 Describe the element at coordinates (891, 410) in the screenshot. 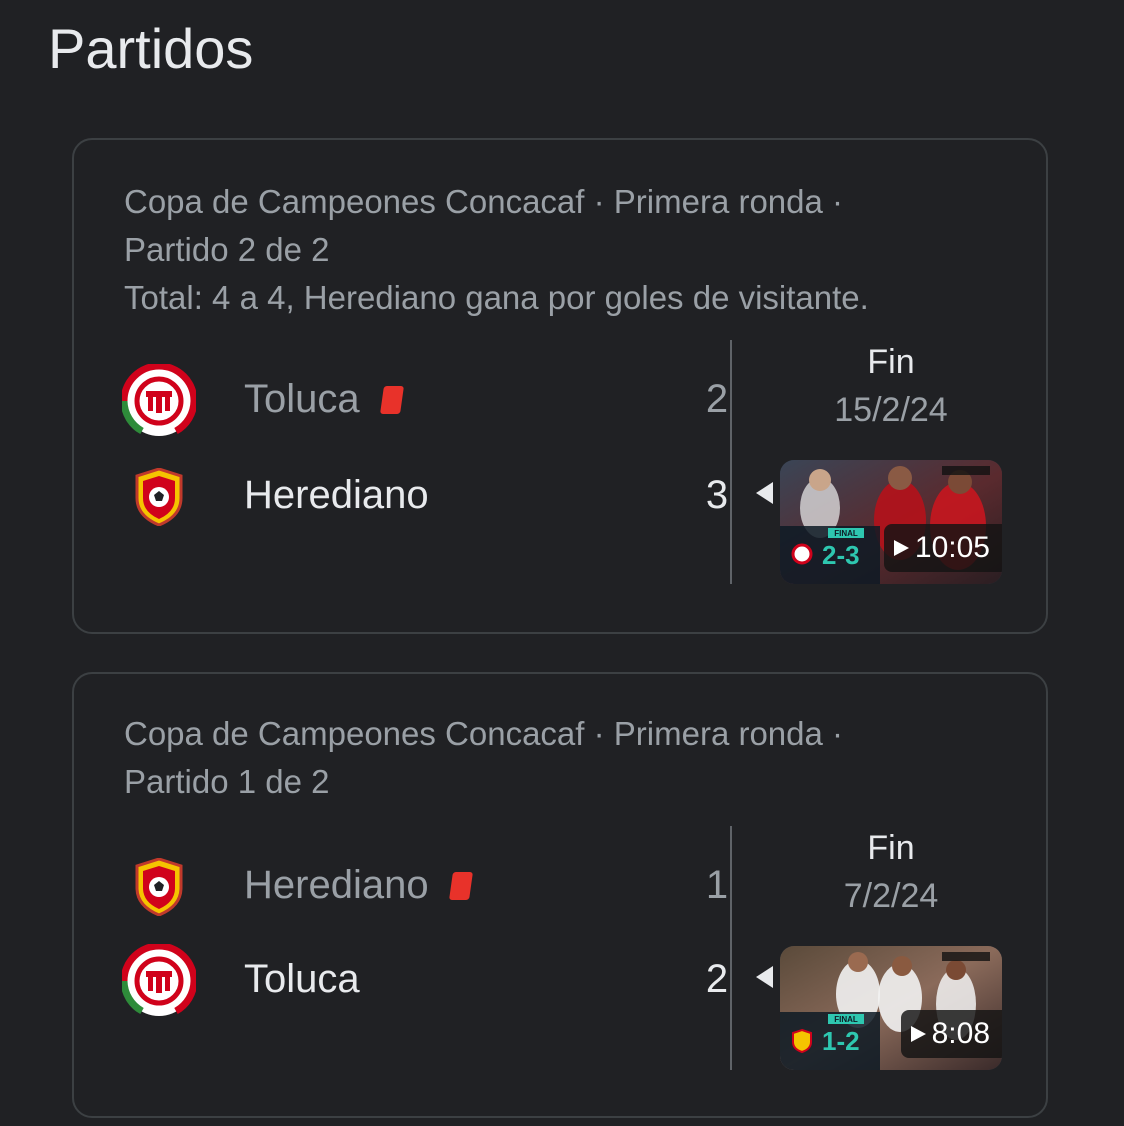

I see `match-date: 15/2/24` at that location.